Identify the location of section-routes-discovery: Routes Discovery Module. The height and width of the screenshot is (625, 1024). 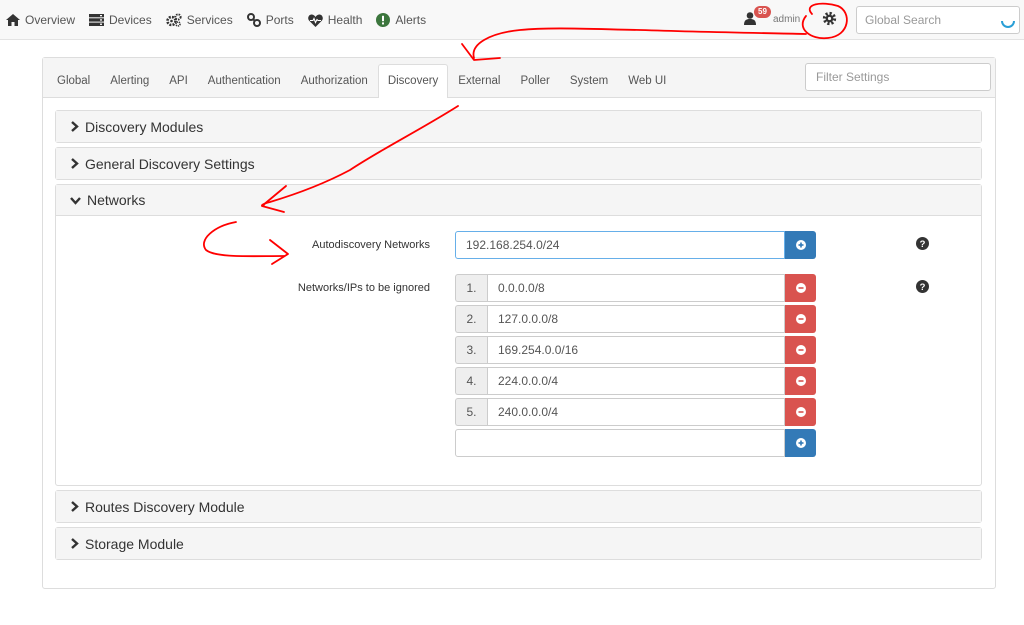
(518, 506).